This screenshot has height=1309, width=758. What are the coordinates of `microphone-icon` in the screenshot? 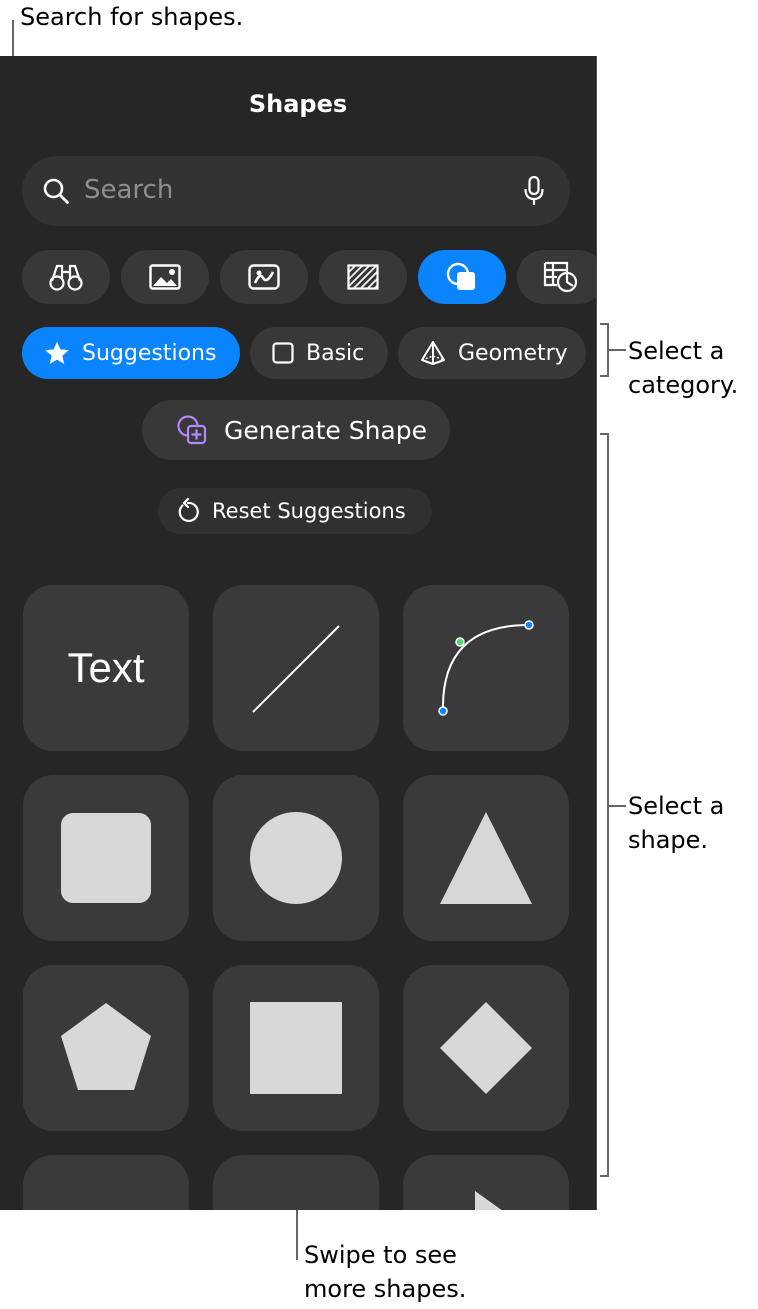 It's located at (534, 191).